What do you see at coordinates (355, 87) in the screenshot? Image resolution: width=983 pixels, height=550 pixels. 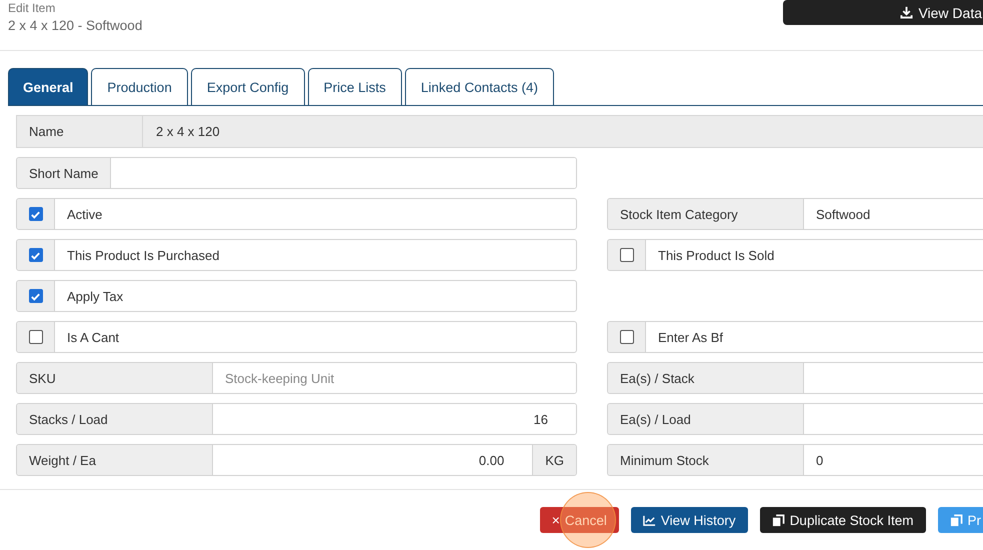 I see `tab: Price Lists` at bounding box center [355, 87].